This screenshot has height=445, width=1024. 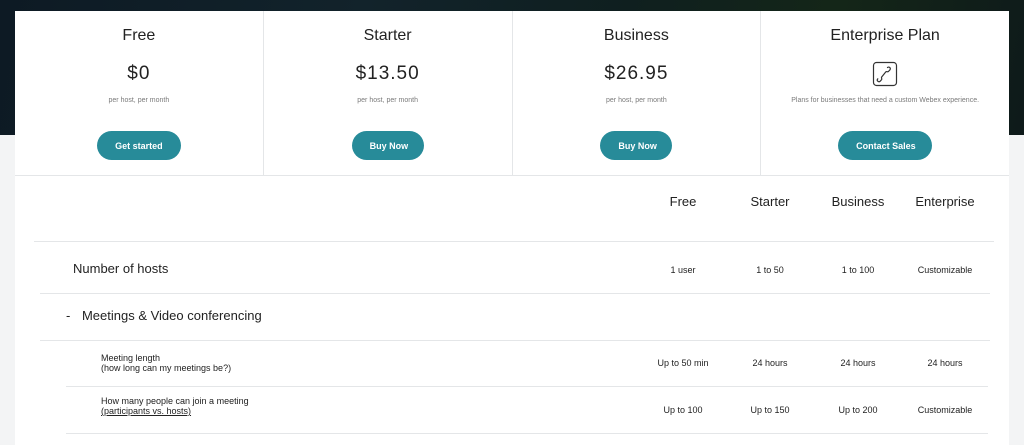 What do you see at coordinates (770, 201) in the screenshot?
I see `column-header-starter: Starter` at bounding box center [770, 201].